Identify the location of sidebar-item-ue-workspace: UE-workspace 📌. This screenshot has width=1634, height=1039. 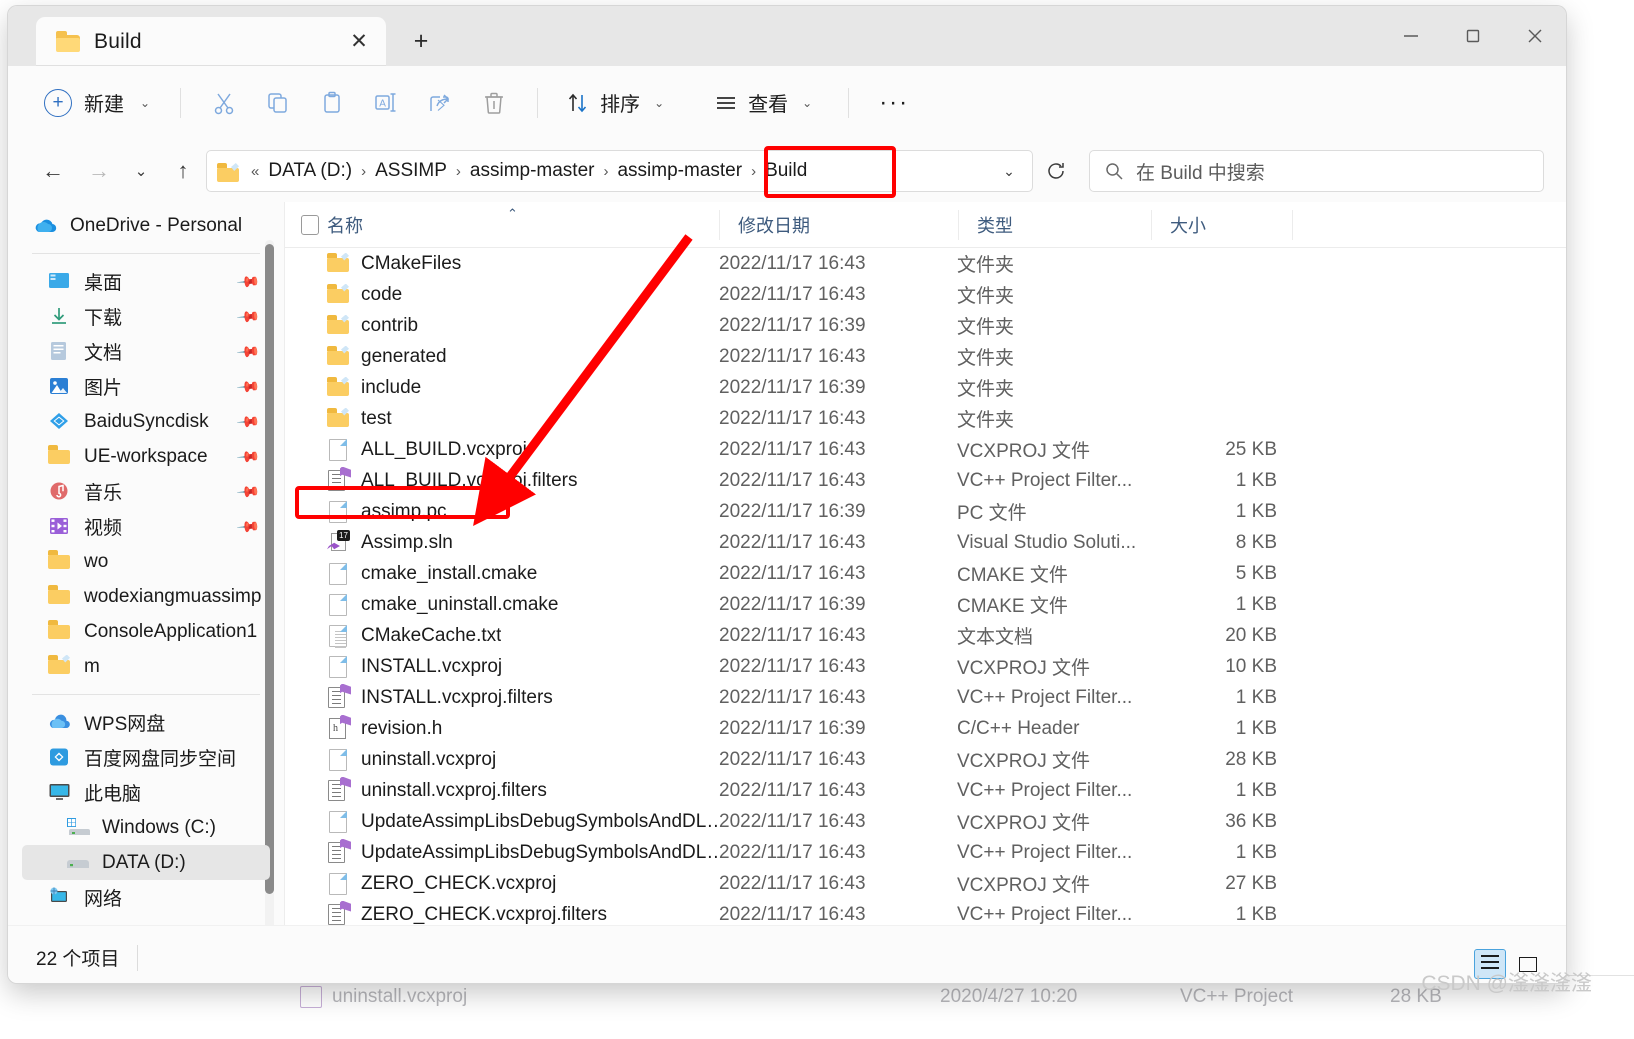
(146, 456).